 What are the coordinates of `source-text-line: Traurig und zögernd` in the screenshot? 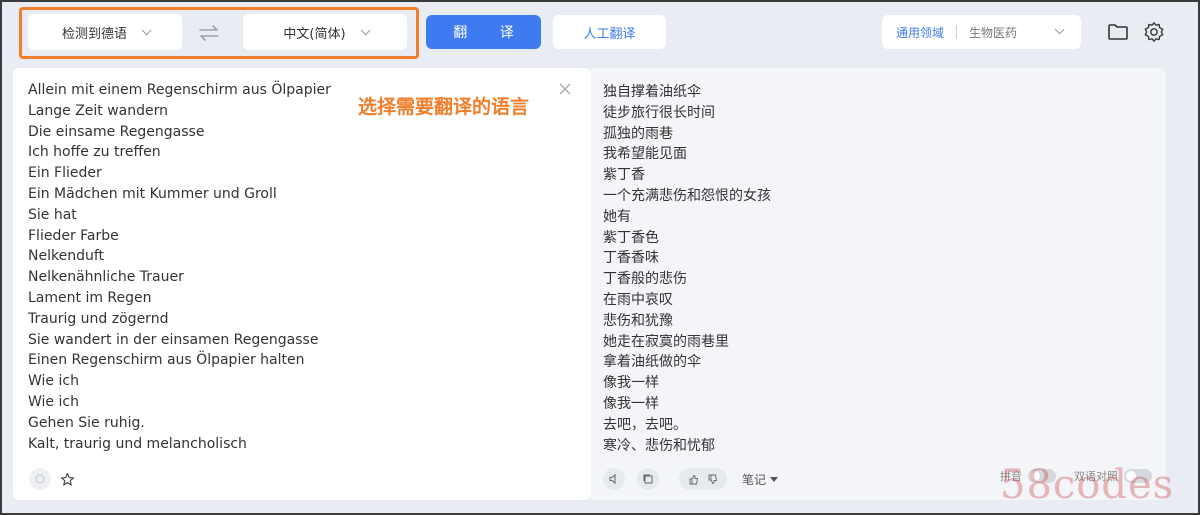 It's located at (98, 318).